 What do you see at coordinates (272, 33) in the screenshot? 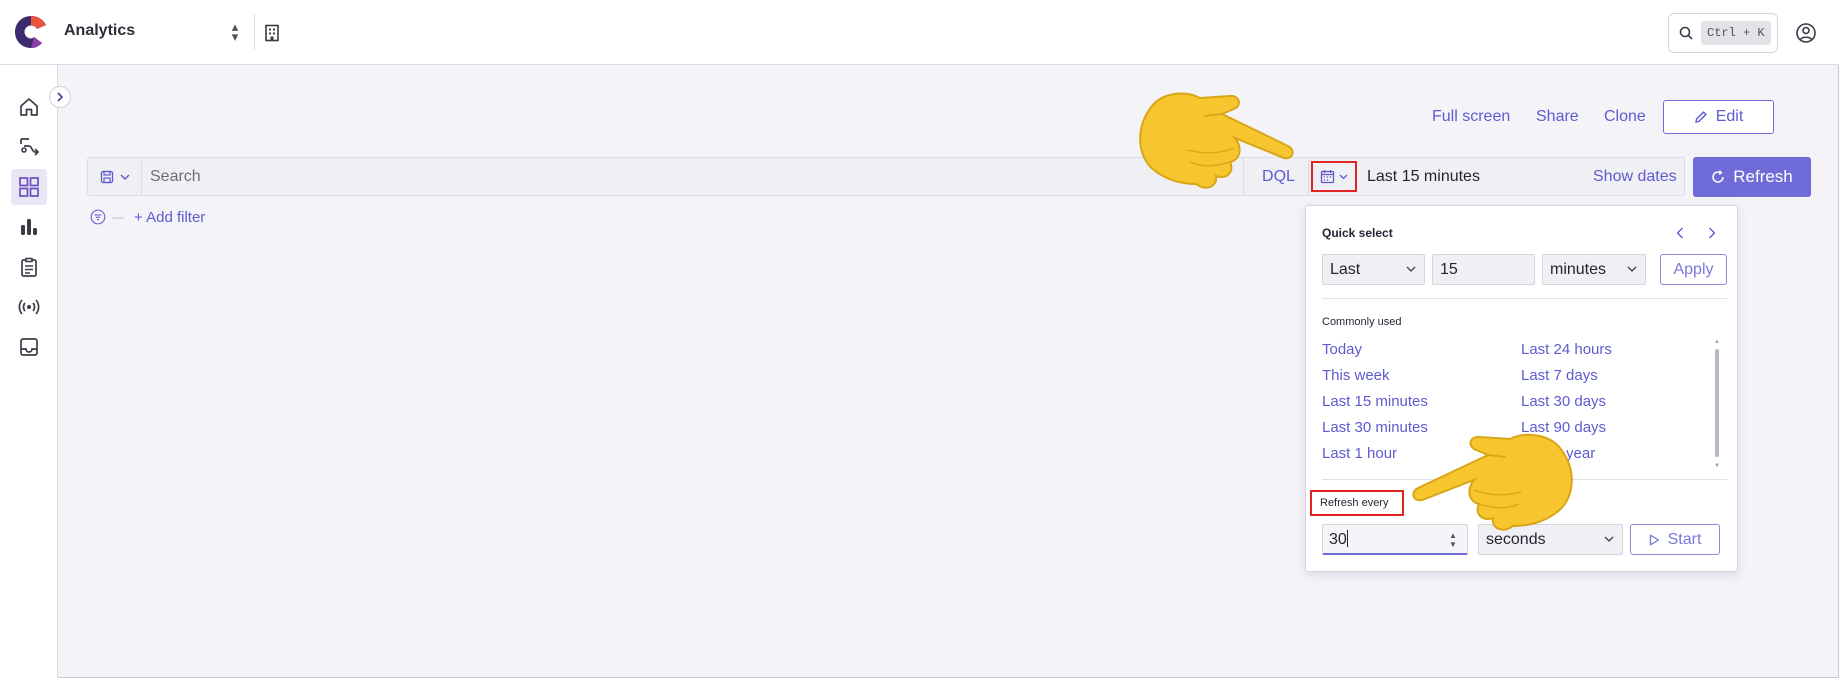
I see `organization-icon` at bounding box center [272, 33].